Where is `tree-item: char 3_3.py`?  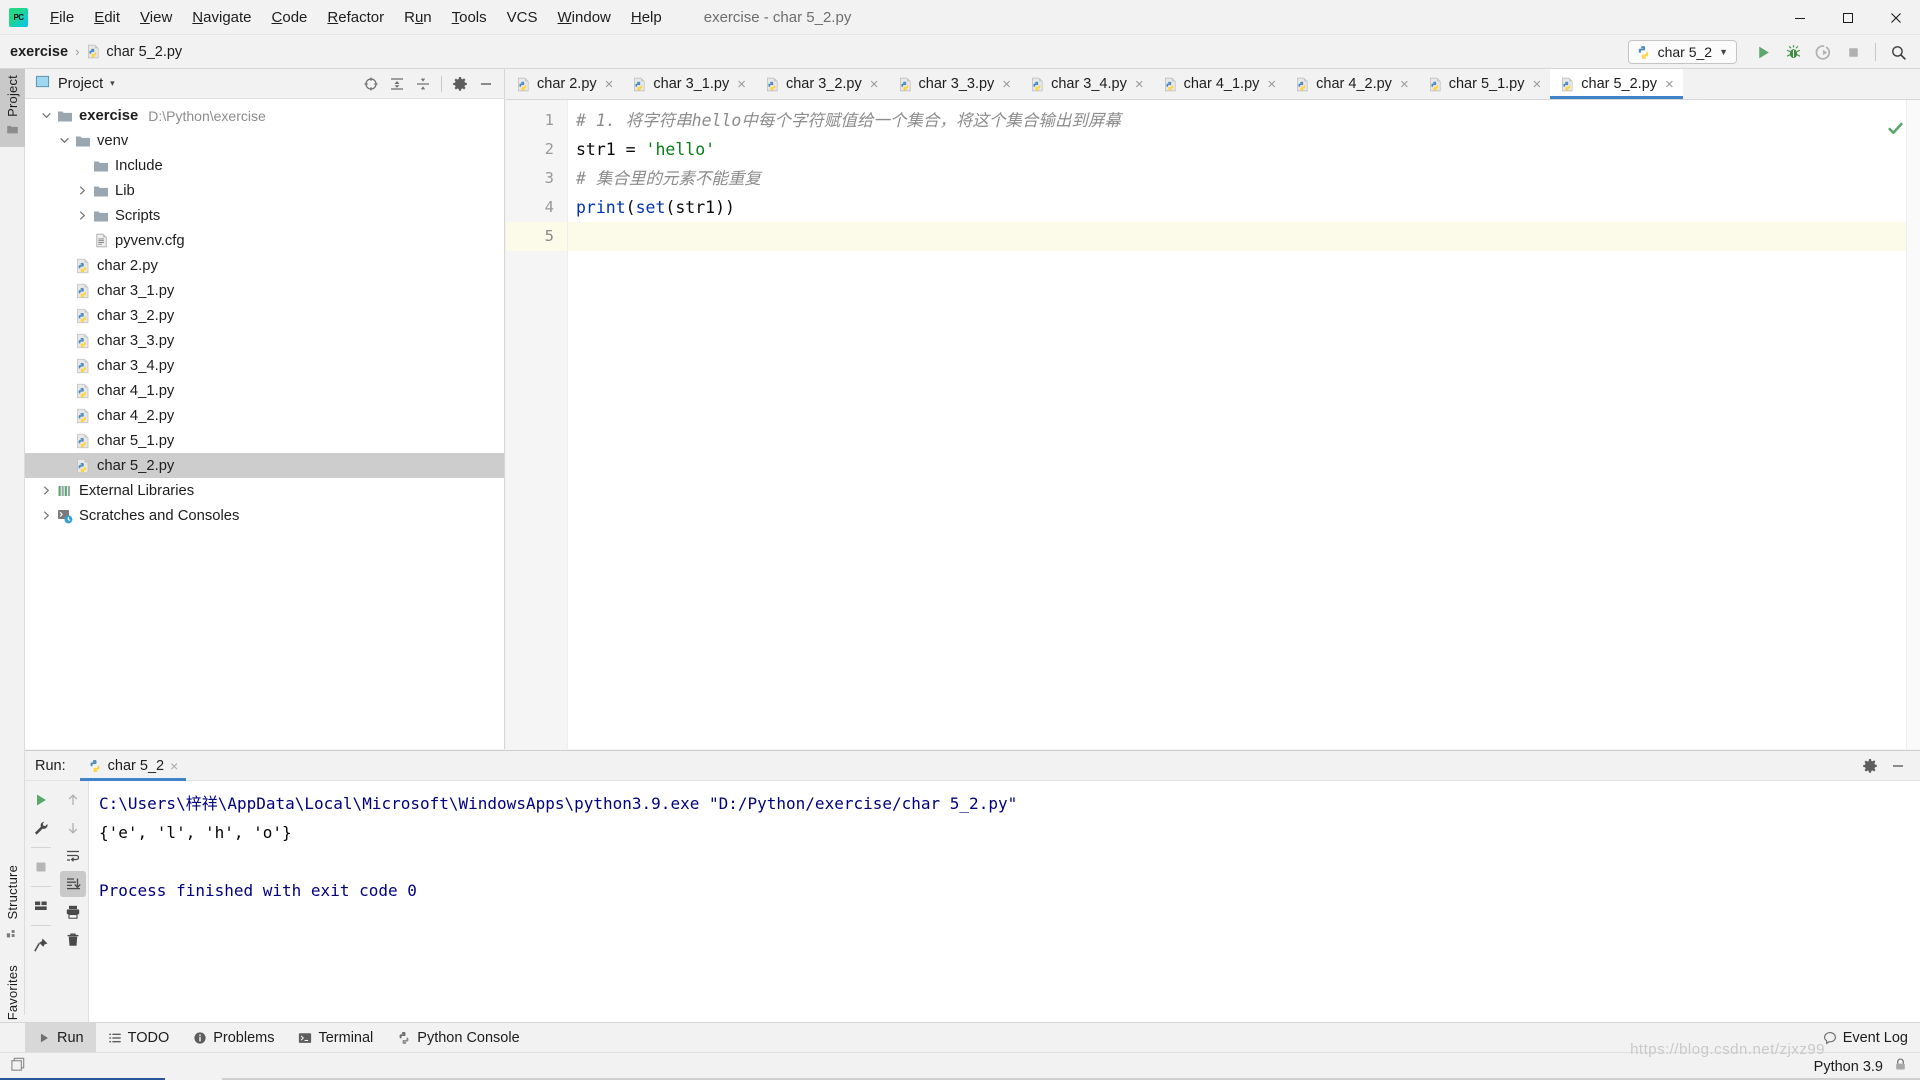 tree-item: char 3_3.py is located at coordinates (264, 340).